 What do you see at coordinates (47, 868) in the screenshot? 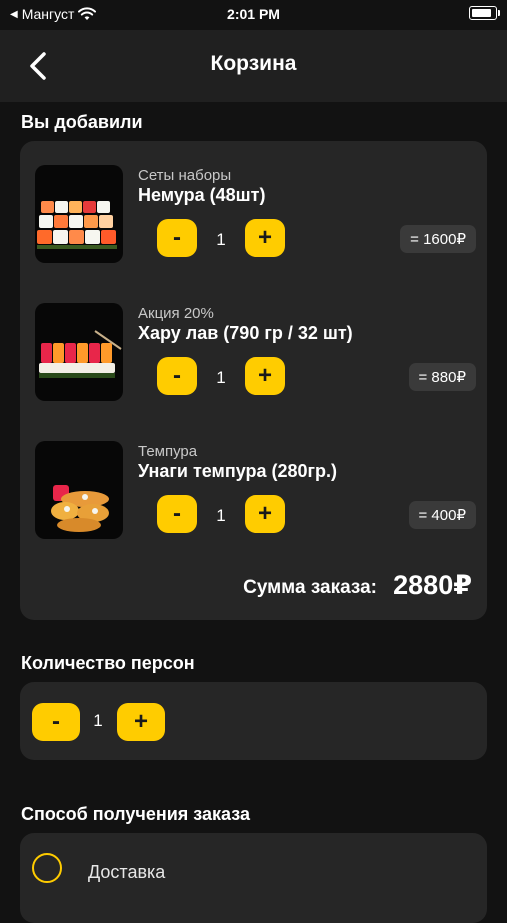
I see `radio-button-icon` at bounding box center [47, 868].